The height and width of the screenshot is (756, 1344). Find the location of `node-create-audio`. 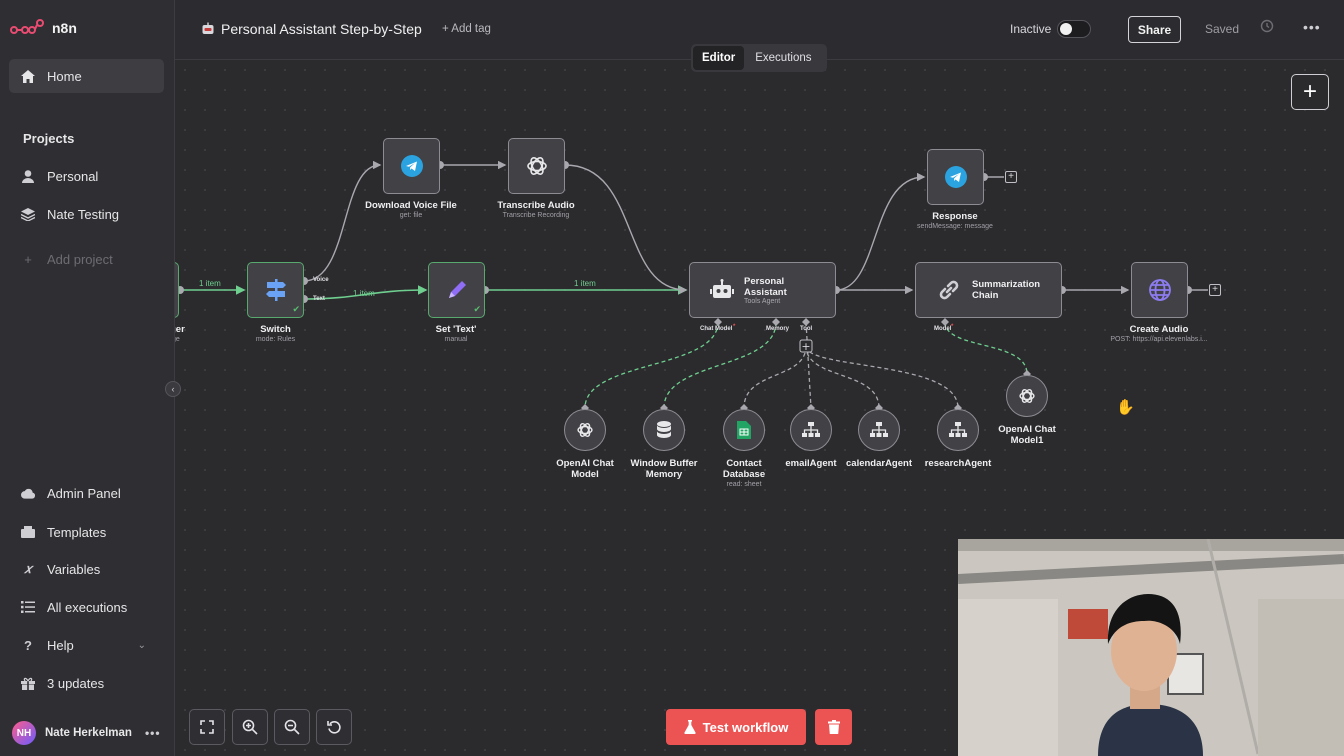

node-create-audio is located at coordinates (1159, 290).